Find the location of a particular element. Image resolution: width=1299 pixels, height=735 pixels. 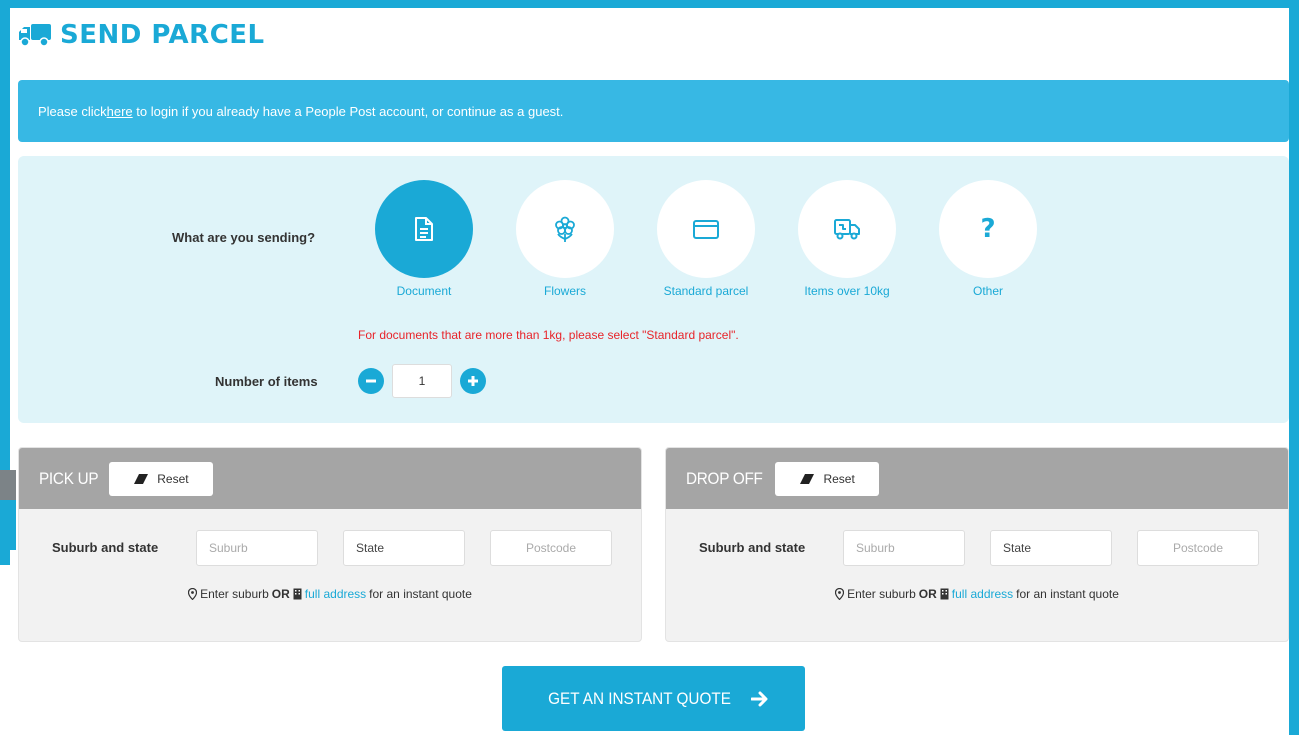

get-instant-quote-button: GET AN INSTANT QUOTE is located at coordinates (653, 698).